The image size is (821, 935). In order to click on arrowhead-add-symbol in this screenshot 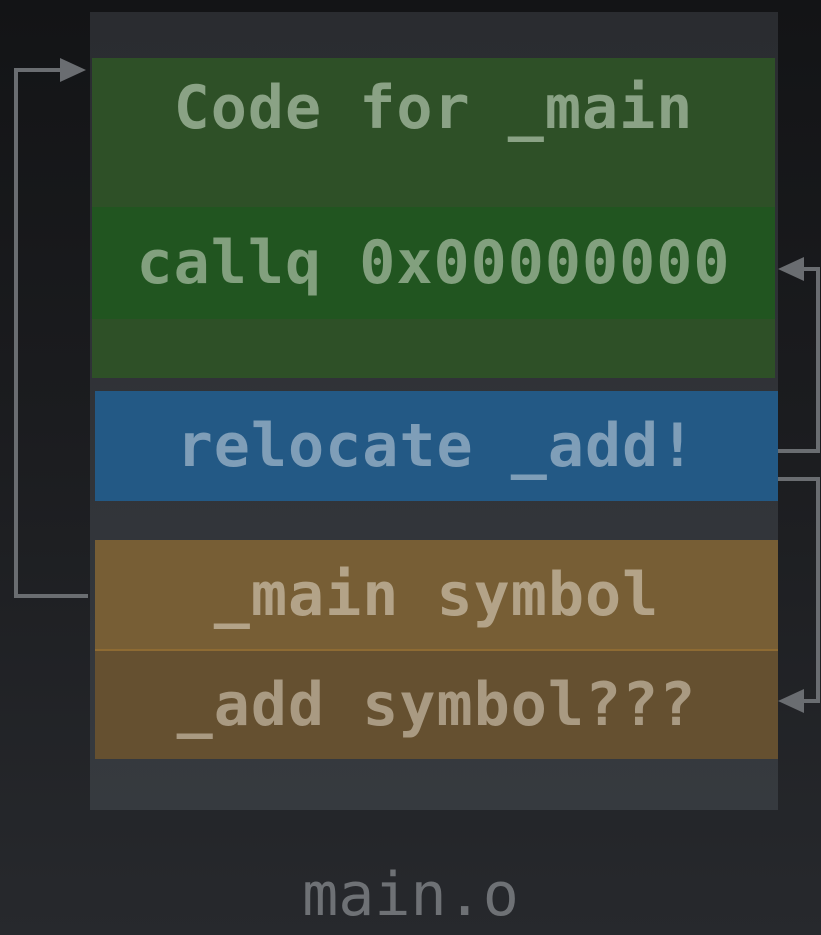, I will do `click(791, 701)`.